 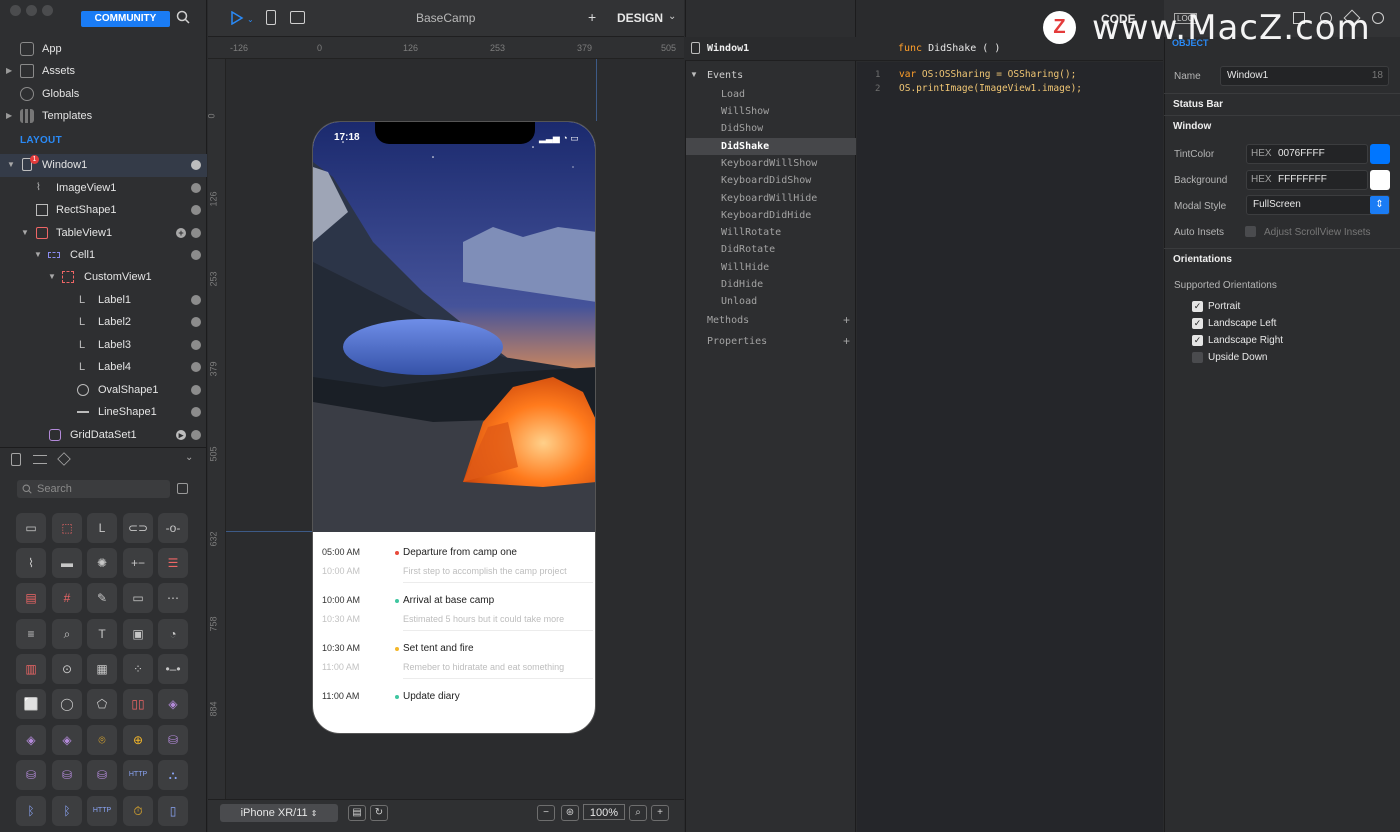 I want to click on stack-component-icon: ☰, so click(x=173, y=563).